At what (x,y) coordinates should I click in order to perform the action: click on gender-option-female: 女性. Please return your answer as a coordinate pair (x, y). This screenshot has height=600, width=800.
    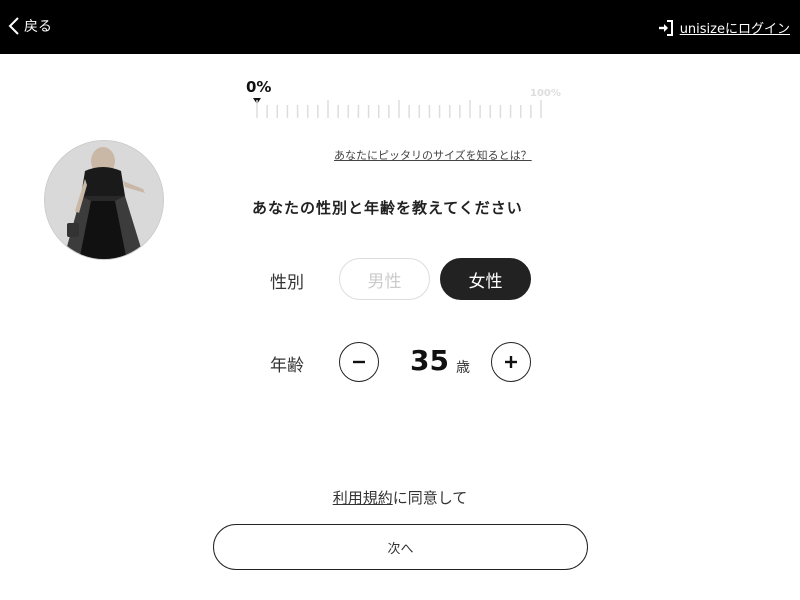
    Looking at the image, I should click on (485, 279).